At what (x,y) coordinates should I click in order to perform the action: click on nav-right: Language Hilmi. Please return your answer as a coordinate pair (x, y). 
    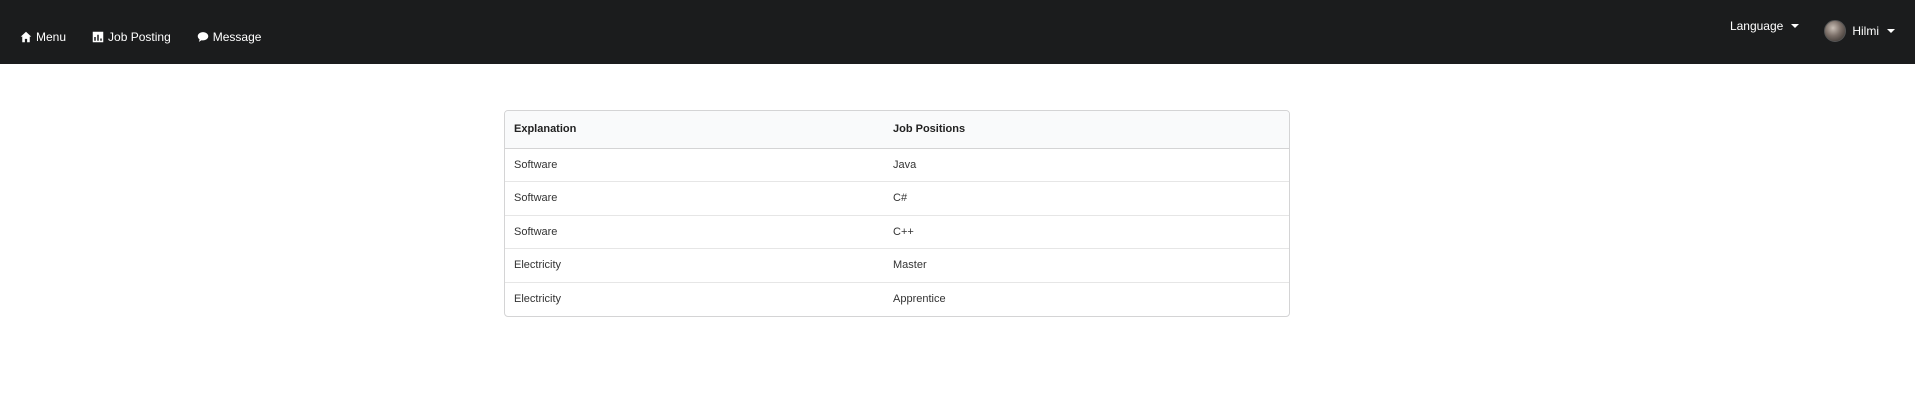
    Looking at the image, I should click on (1812, 32).